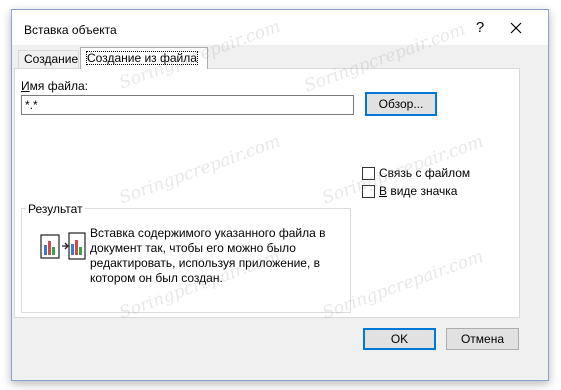  Describe the element at coordinates (187, 105) in the screenshot. I see `file-name-input` at that location.